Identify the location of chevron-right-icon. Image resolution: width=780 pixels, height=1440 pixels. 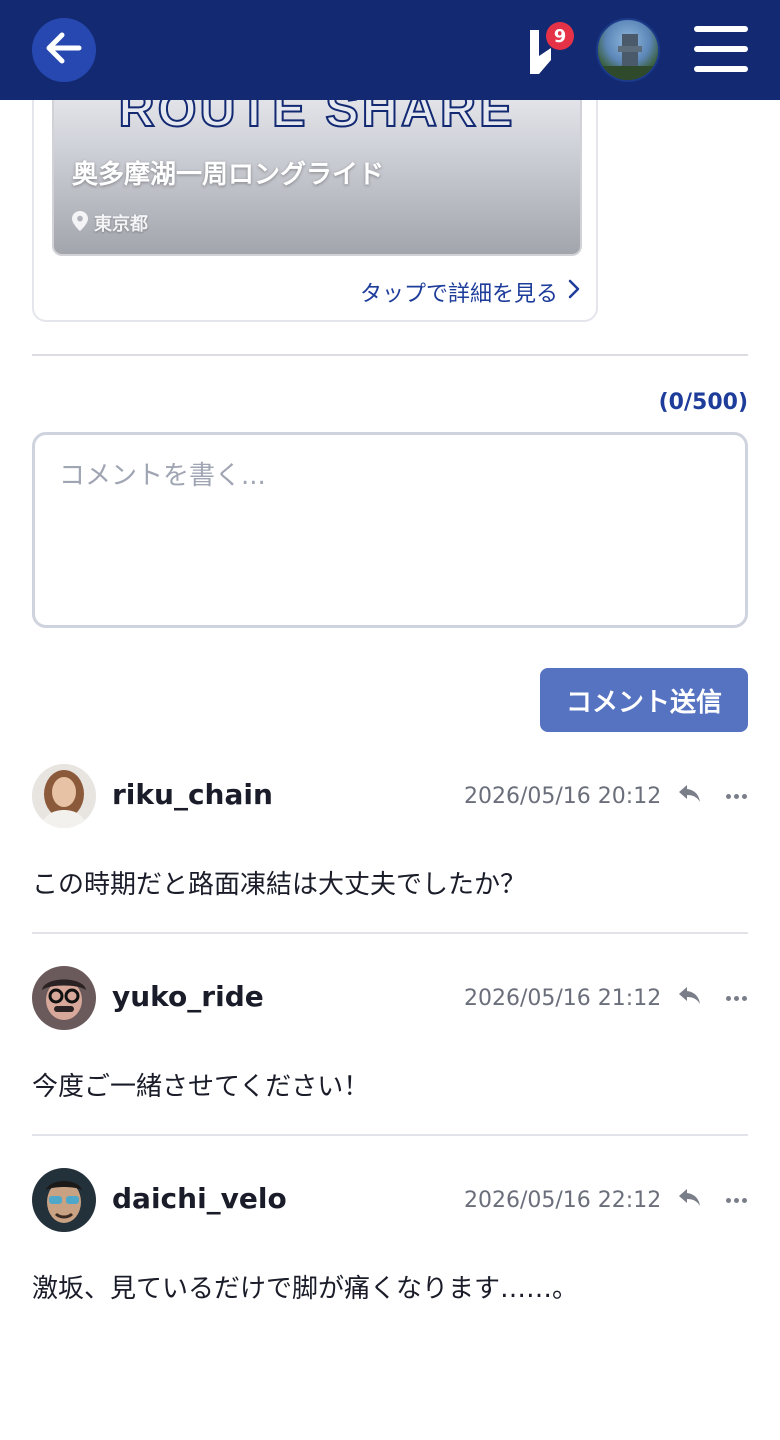
(574, 292).